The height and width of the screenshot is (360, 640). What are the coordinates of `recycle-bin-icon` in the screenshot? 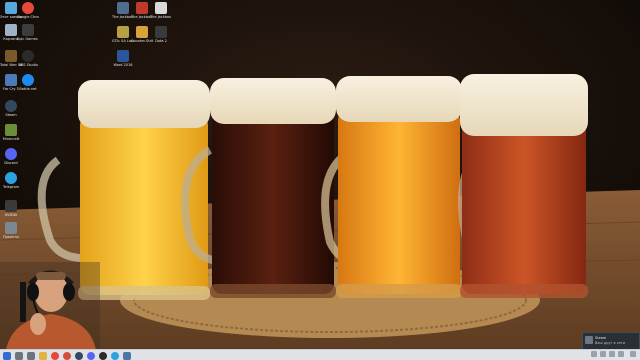 It's located at (11, 30).